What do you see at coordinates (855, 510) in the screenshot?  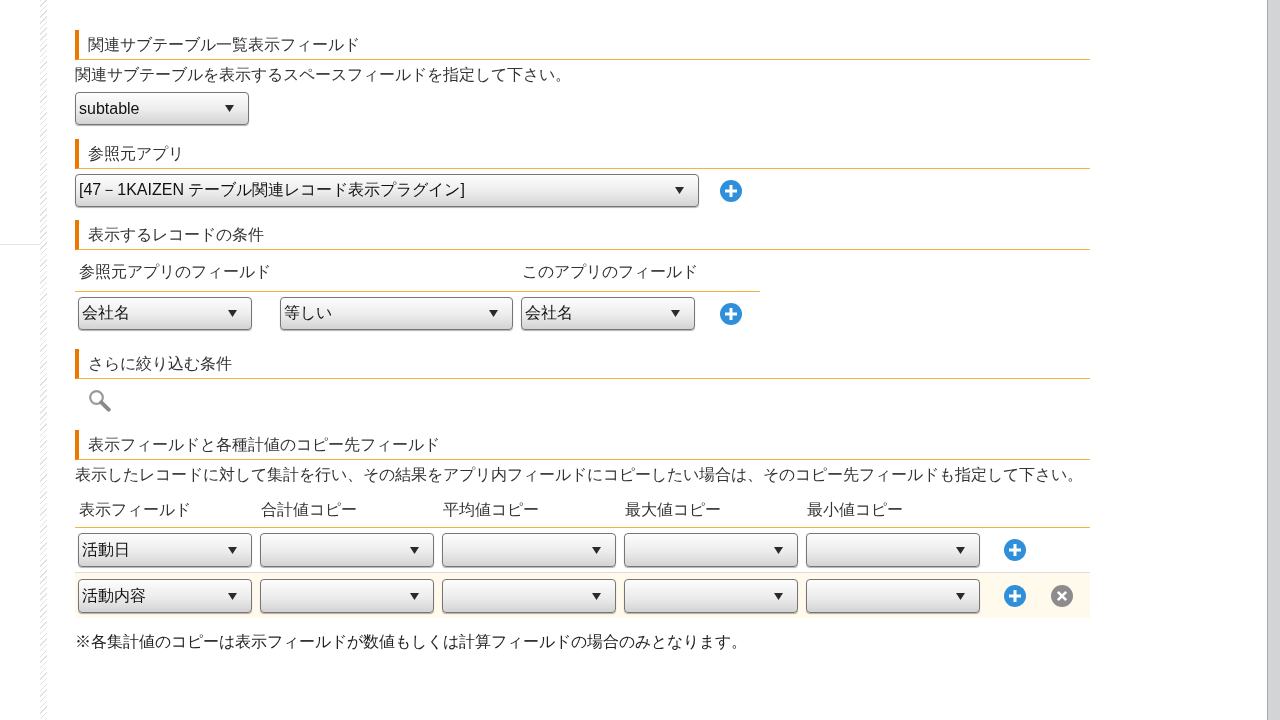 I see `column-label: 最小値コピー` at bounding box center [855, 510].